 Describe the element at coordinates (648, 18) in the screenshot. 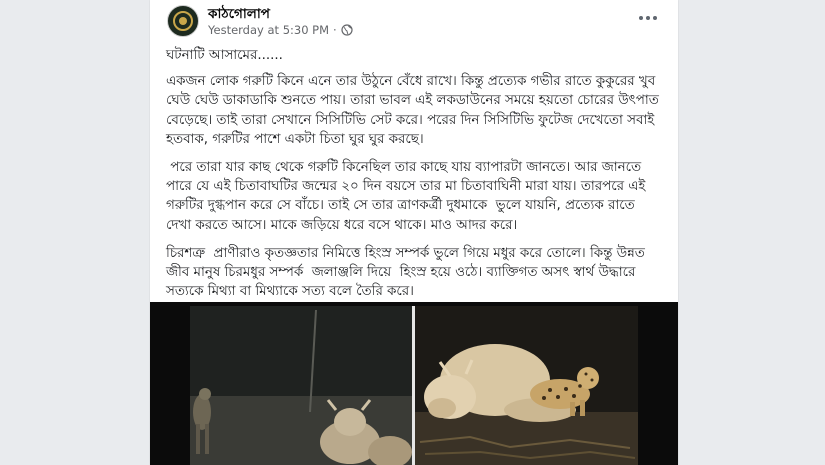

I see `more-options-icon` at that location.